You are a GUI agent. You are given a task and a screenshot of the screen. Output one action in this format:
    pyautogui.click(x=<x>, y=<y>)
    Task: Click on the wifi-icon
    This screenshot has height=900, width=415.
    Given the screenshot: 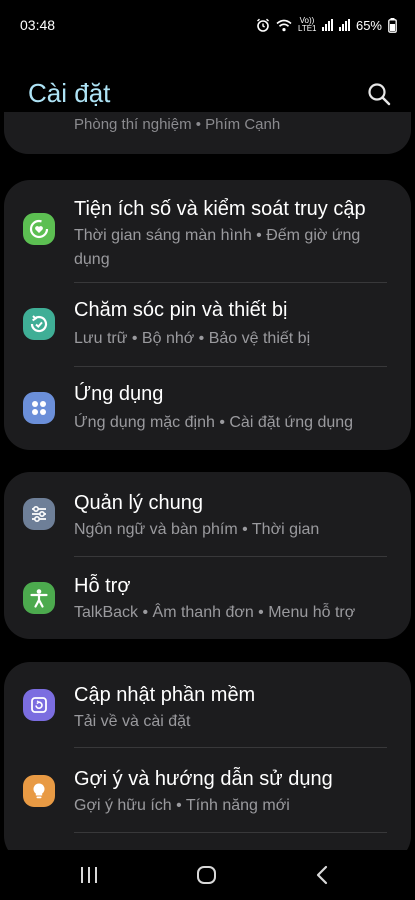 What is the action you would take?
    pyautogui.click(x=284, y=25)
    